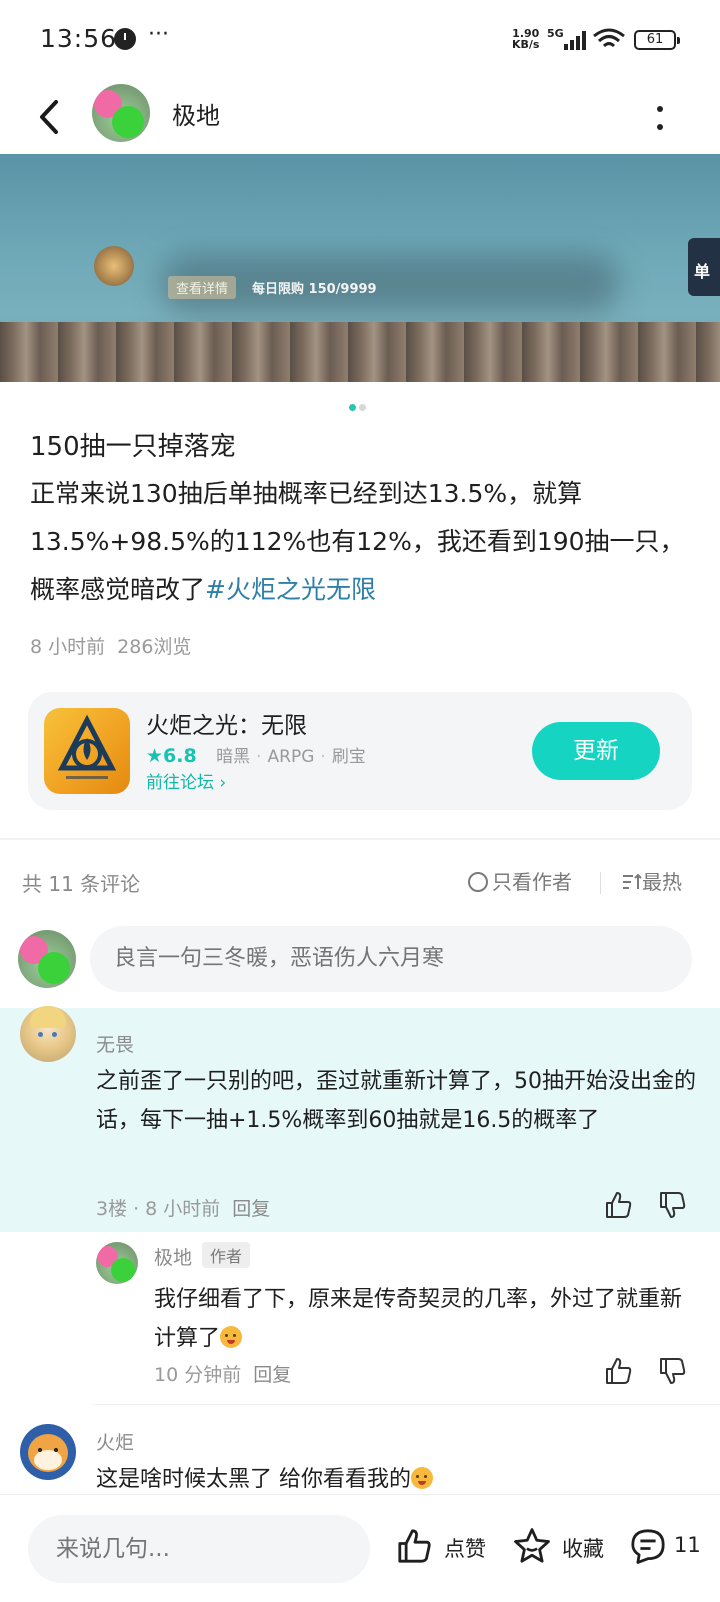  I want to click on image-pager-dots, so click(361, 408).